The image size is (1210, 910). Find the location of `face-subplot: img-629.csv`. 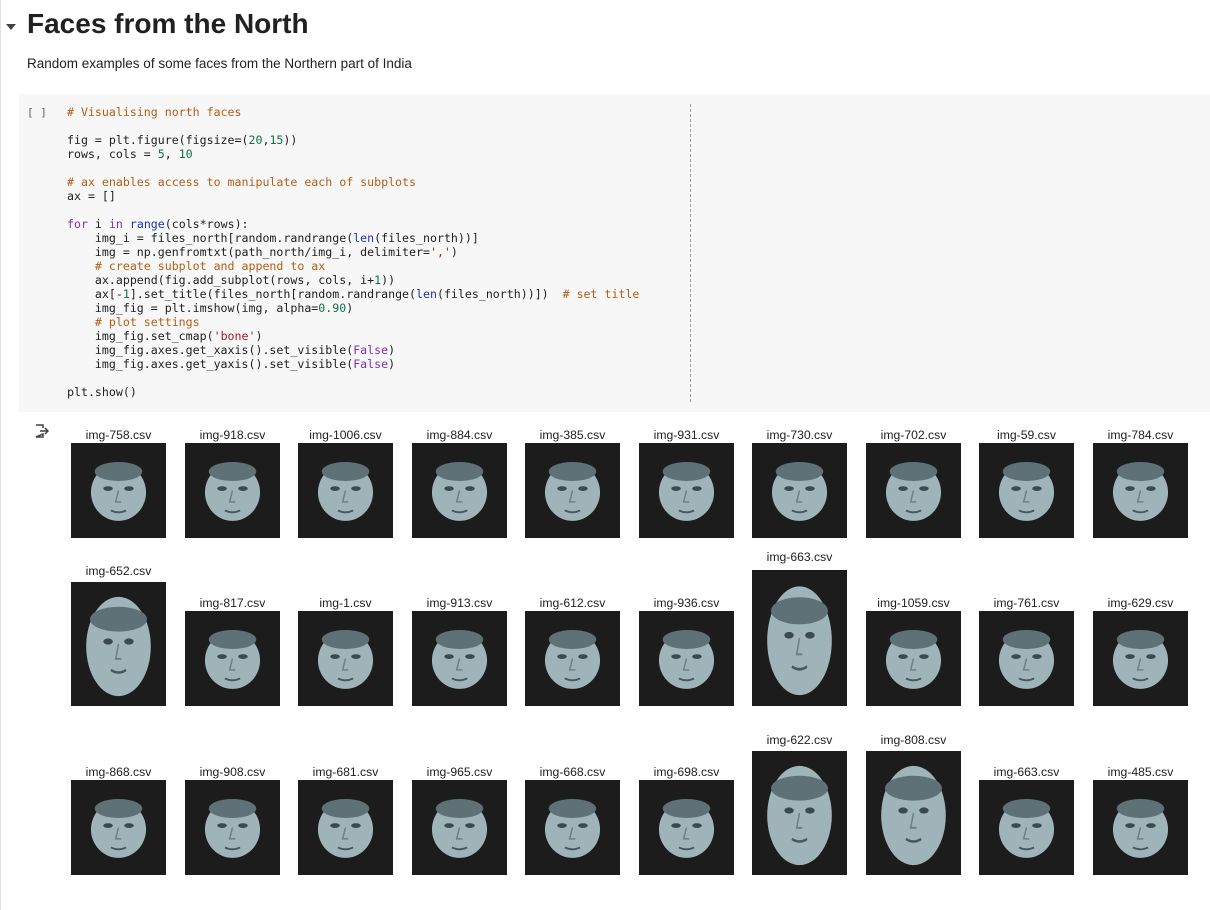

face-subplot: img-629.csv is located at coordinates (1140, 651).